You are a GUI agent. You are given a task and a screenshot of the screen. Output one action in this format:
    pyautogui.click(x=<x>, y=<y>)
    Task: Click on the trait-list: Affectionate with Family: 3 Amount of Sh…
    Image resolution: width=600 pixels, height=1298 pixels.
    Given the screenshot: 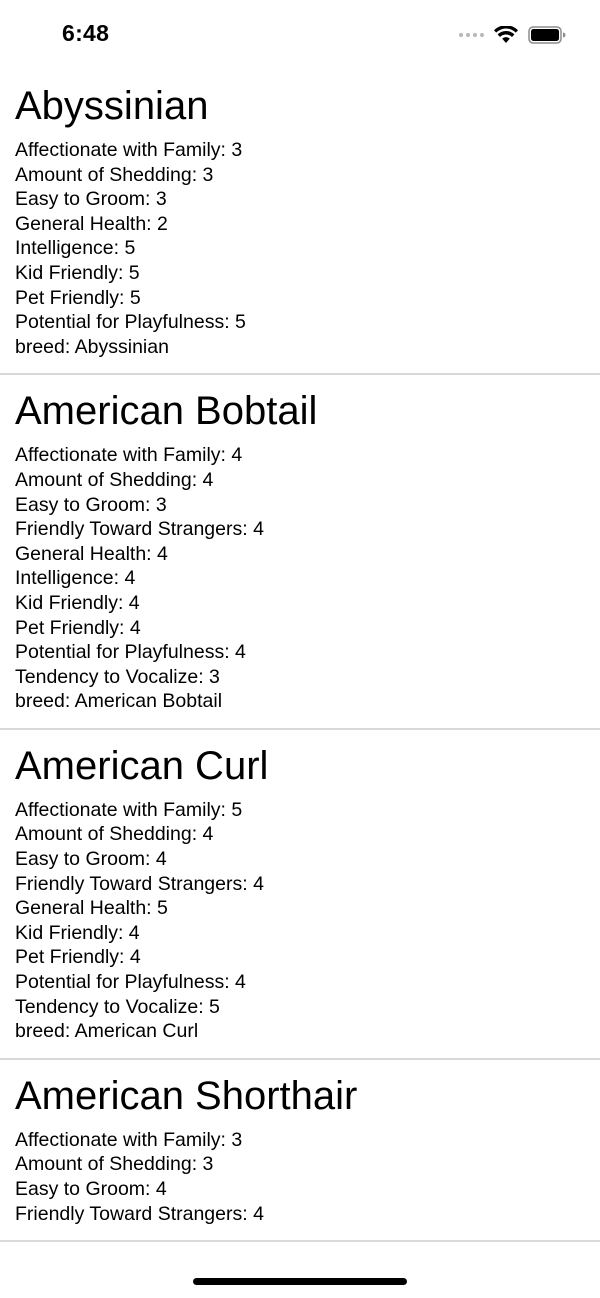 What is the action you would take?
    pyautogui.click(x=300, y=1184)
    